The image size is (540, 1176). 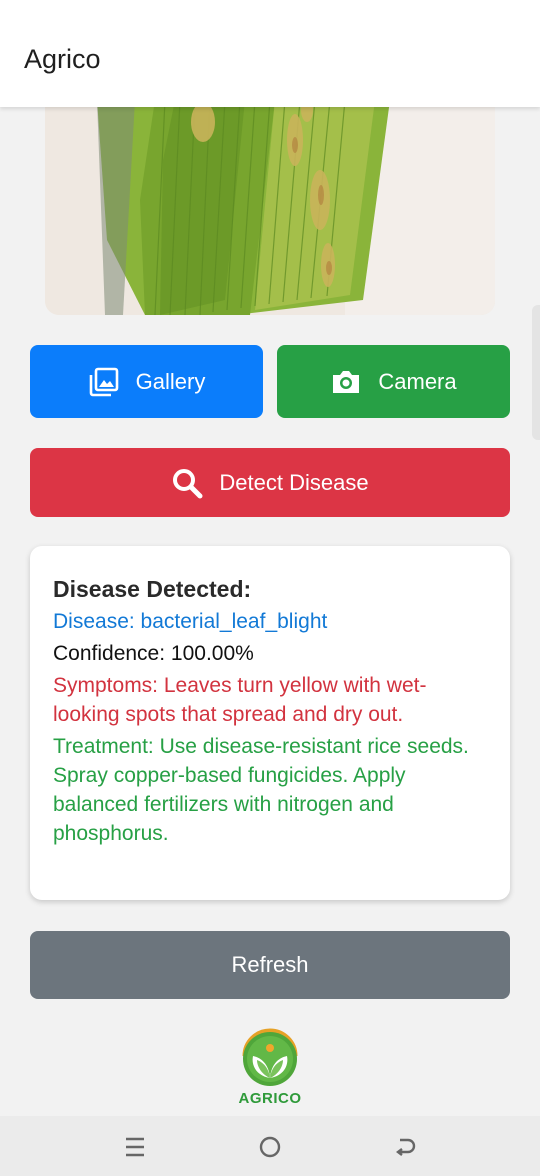 What do you see at coordinates (417, 381) in the screenshot?
I see `camera-label: Camera` at bounding box center [417, 381].